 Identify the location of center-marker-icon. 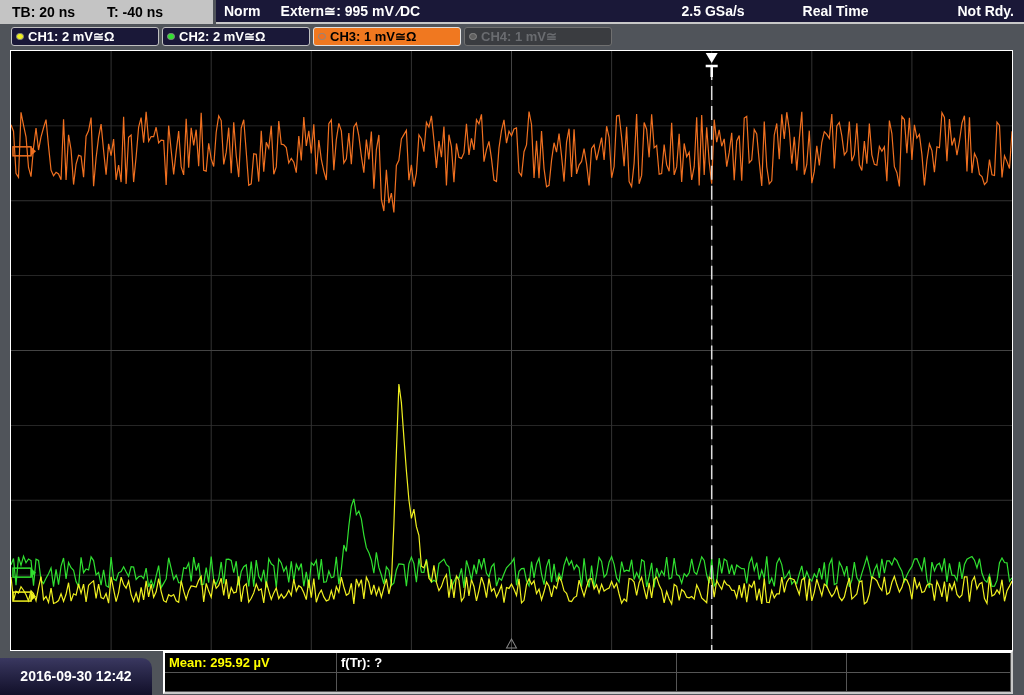
(511, 643).